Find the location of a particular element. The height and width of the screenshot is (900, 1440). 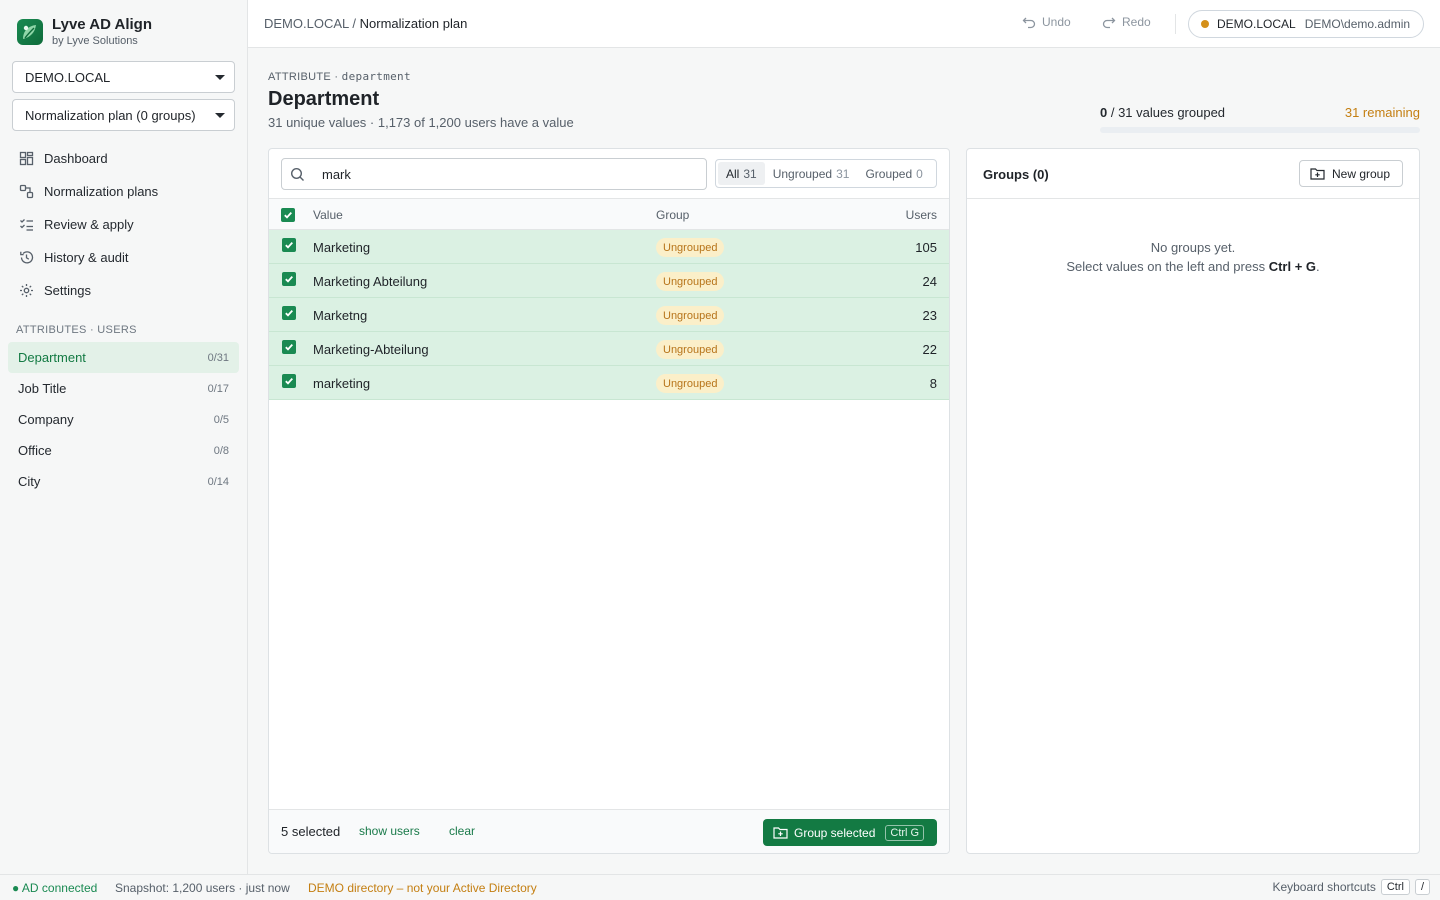

group-selected-button: Group selected Ctrl G is located at coordinates (850, 832).